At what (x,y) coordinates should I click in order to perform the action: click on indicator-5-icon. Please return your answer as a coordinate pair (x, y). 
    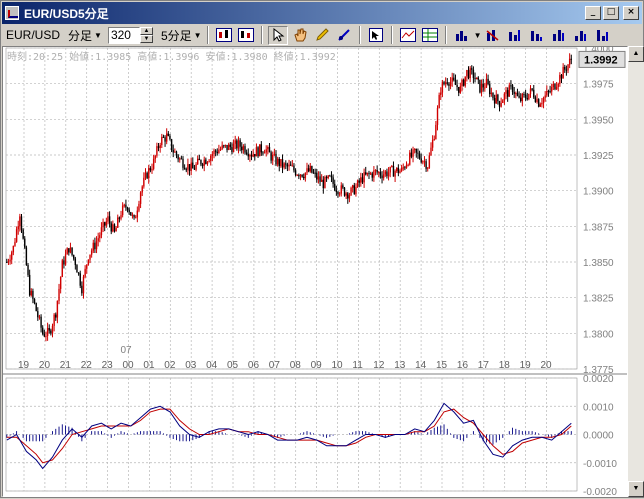
    Looking at the image, I should click on (581, 35).